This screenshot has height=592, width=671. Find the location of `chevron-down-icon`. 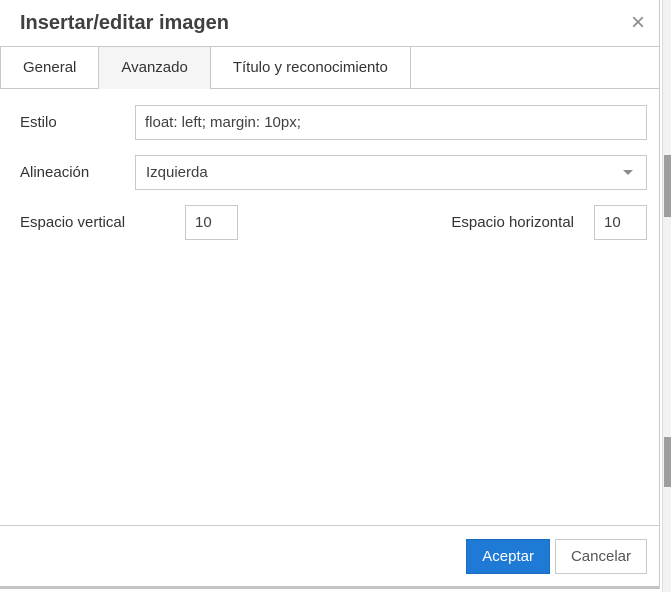

chevron-down-icon is located at coordinates (628, 172).